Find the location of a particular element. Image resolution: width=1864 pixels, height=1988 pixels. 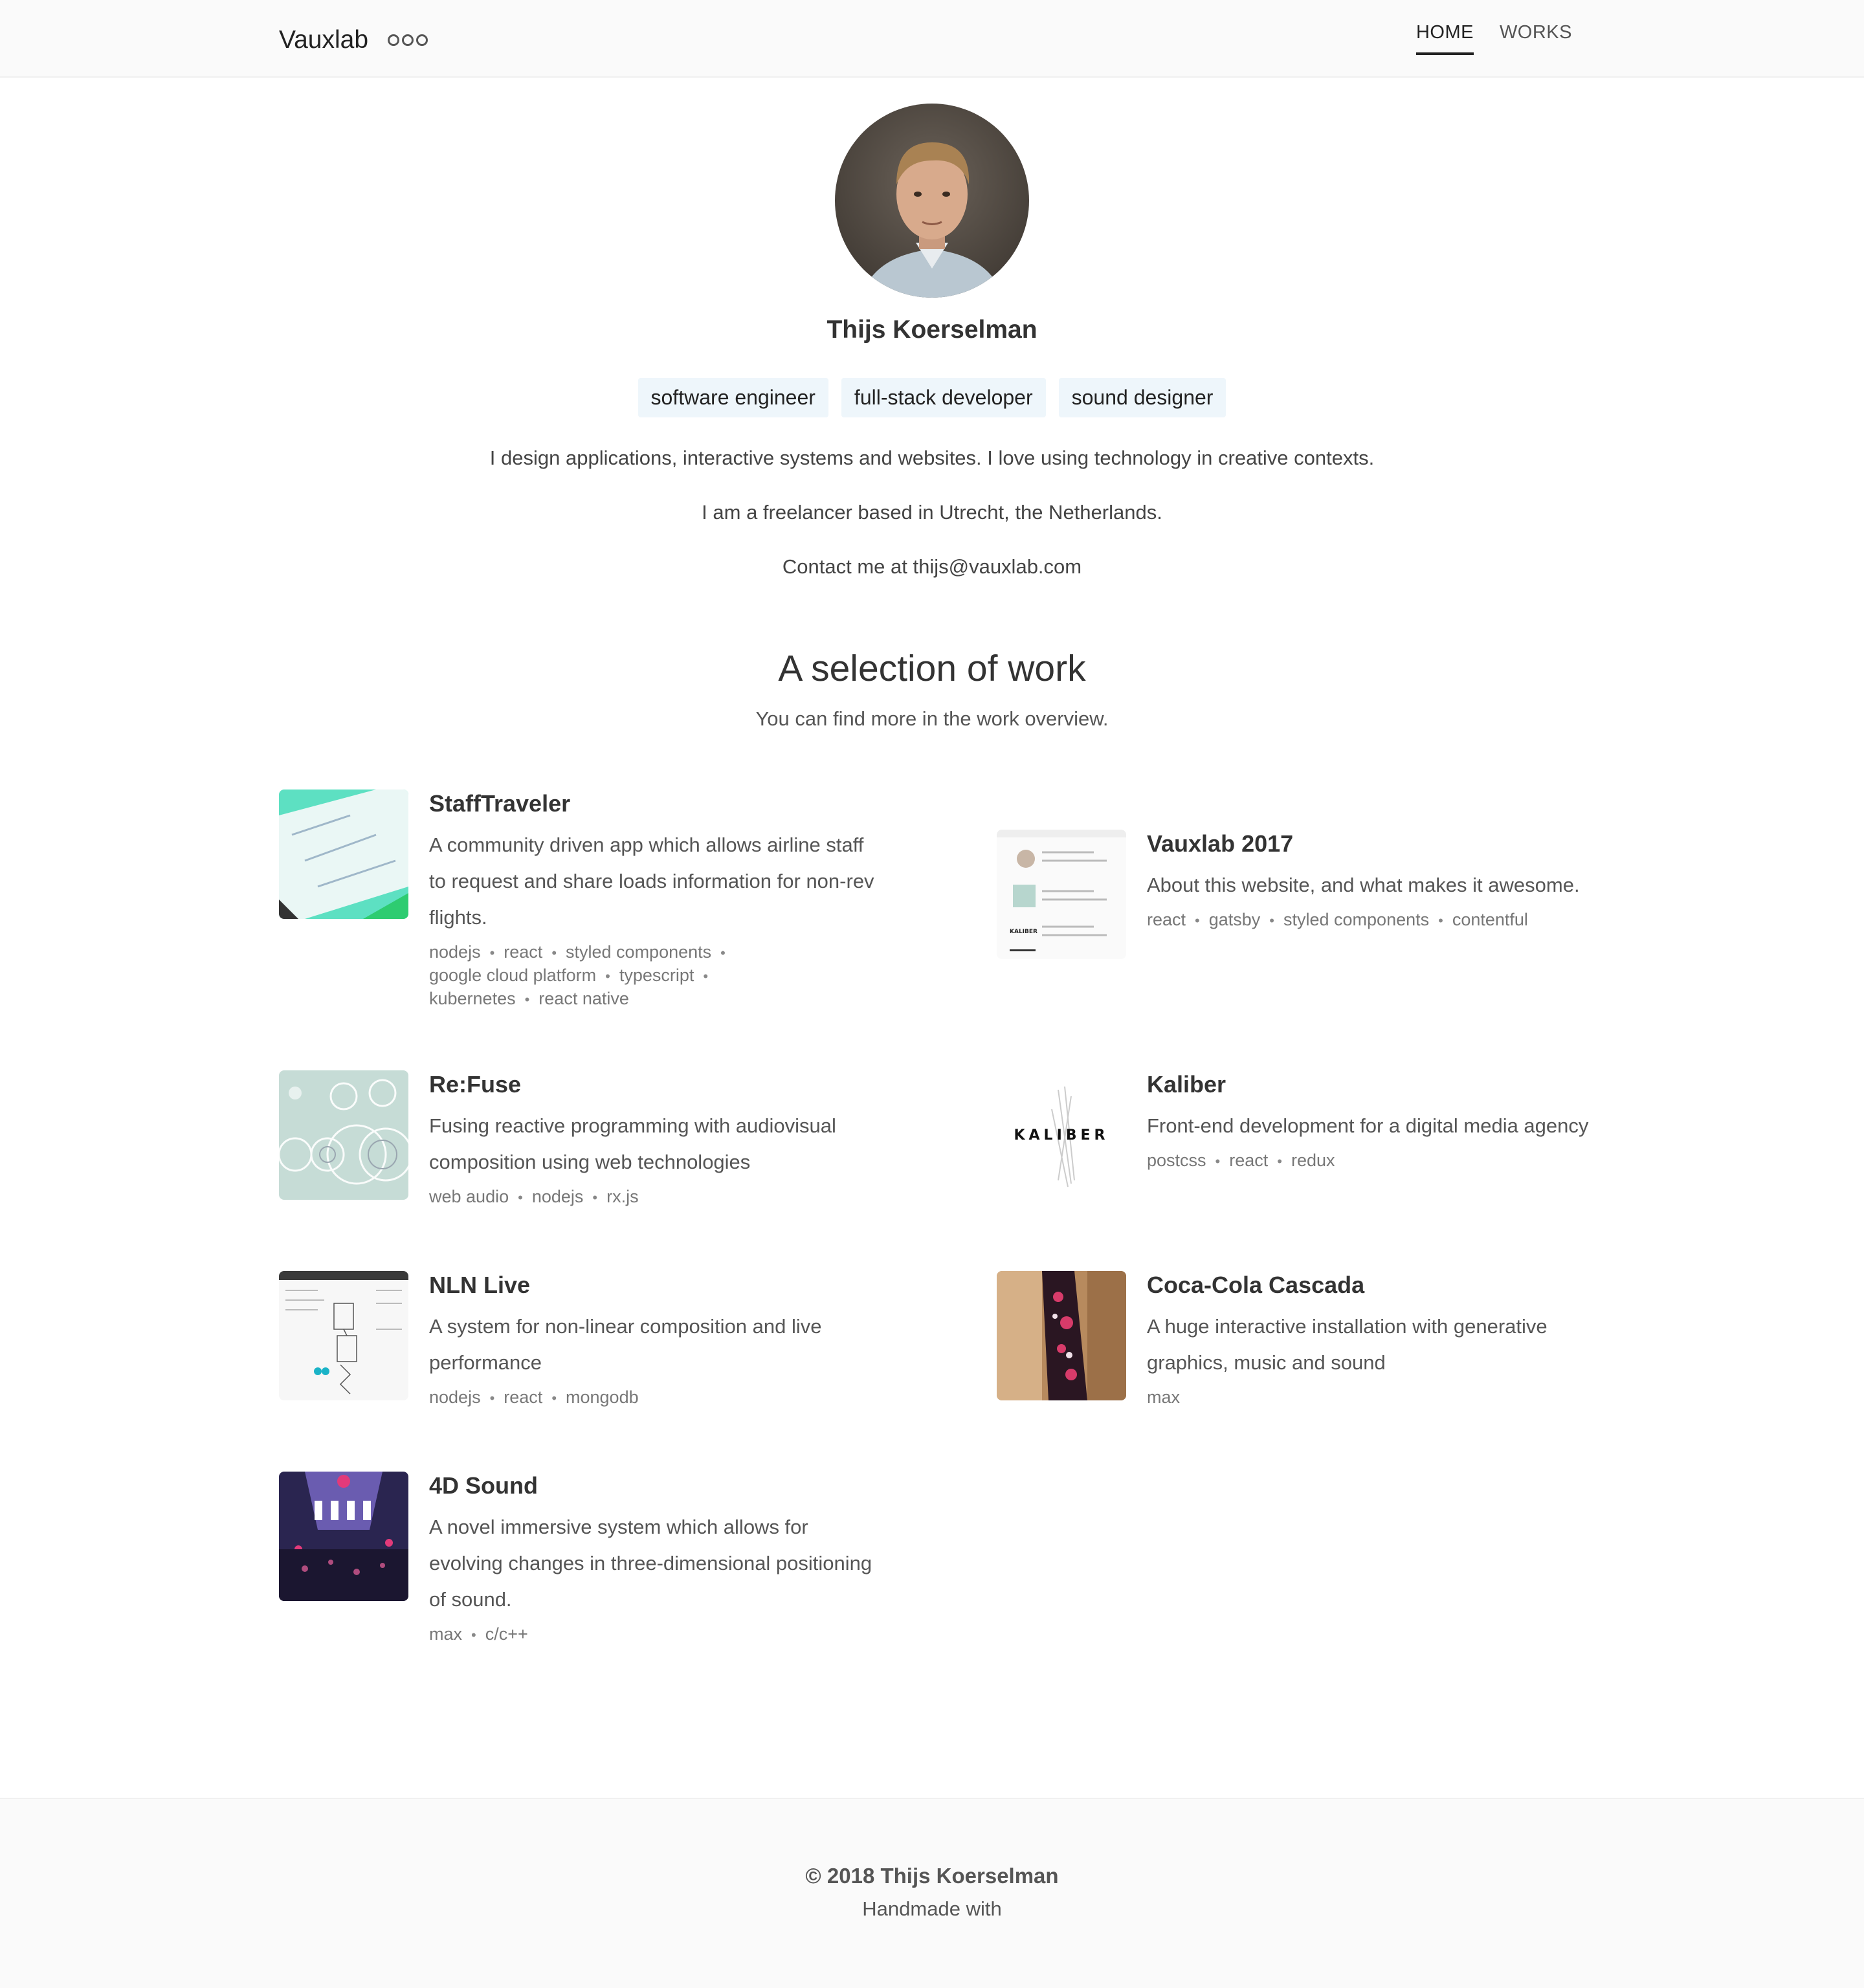

copyright-text: © 2018 Thijs Koerselman is located at coordinates (932, 1876).